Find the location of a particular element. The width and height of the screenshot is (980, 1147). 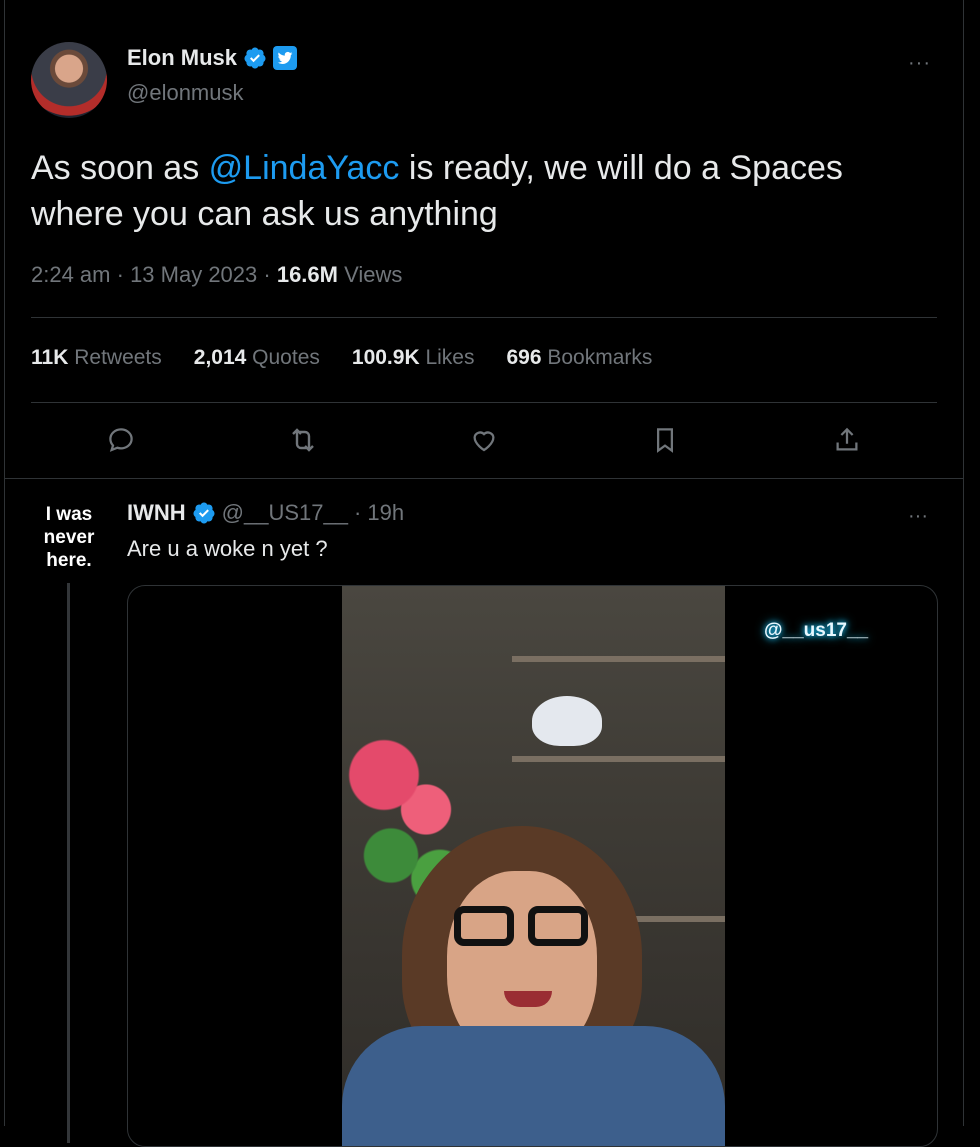

quotes-stat: 2,014 Quotes is located at coordinates (257, 358).